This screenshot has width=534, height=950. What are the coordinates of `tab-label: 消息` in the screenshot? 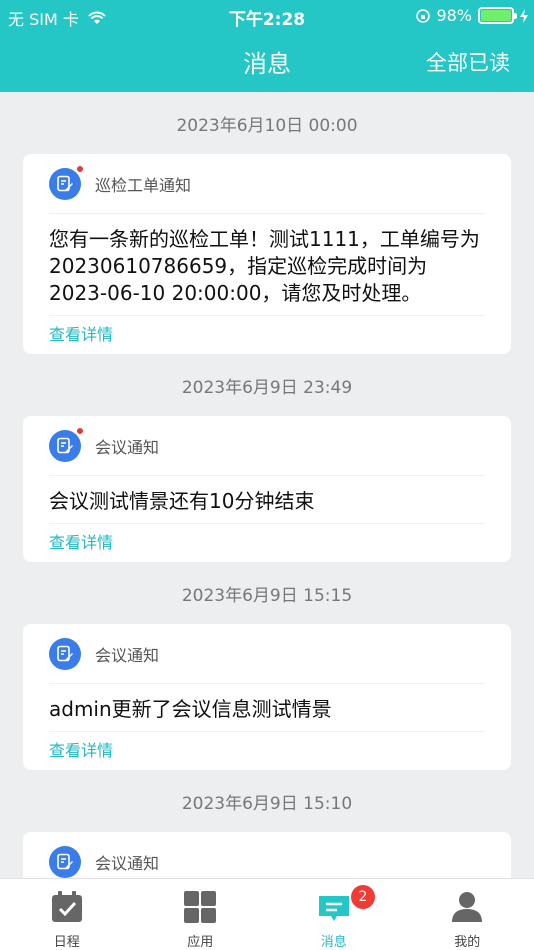 It's located at (333, 942).